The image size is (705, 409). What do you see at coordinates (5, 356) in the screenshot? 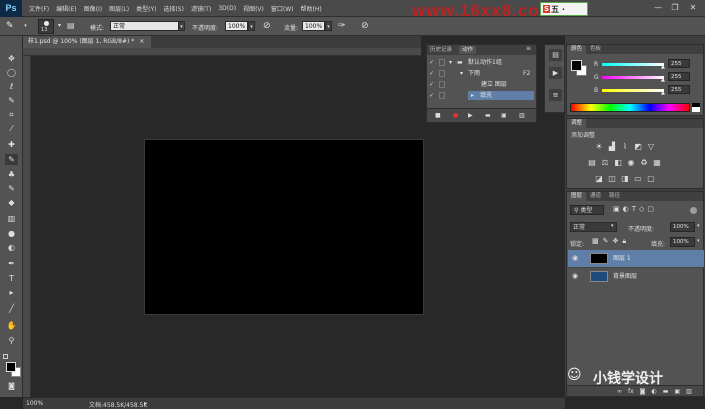
I see `default-colors-icon` at bounding box center [5, 356].